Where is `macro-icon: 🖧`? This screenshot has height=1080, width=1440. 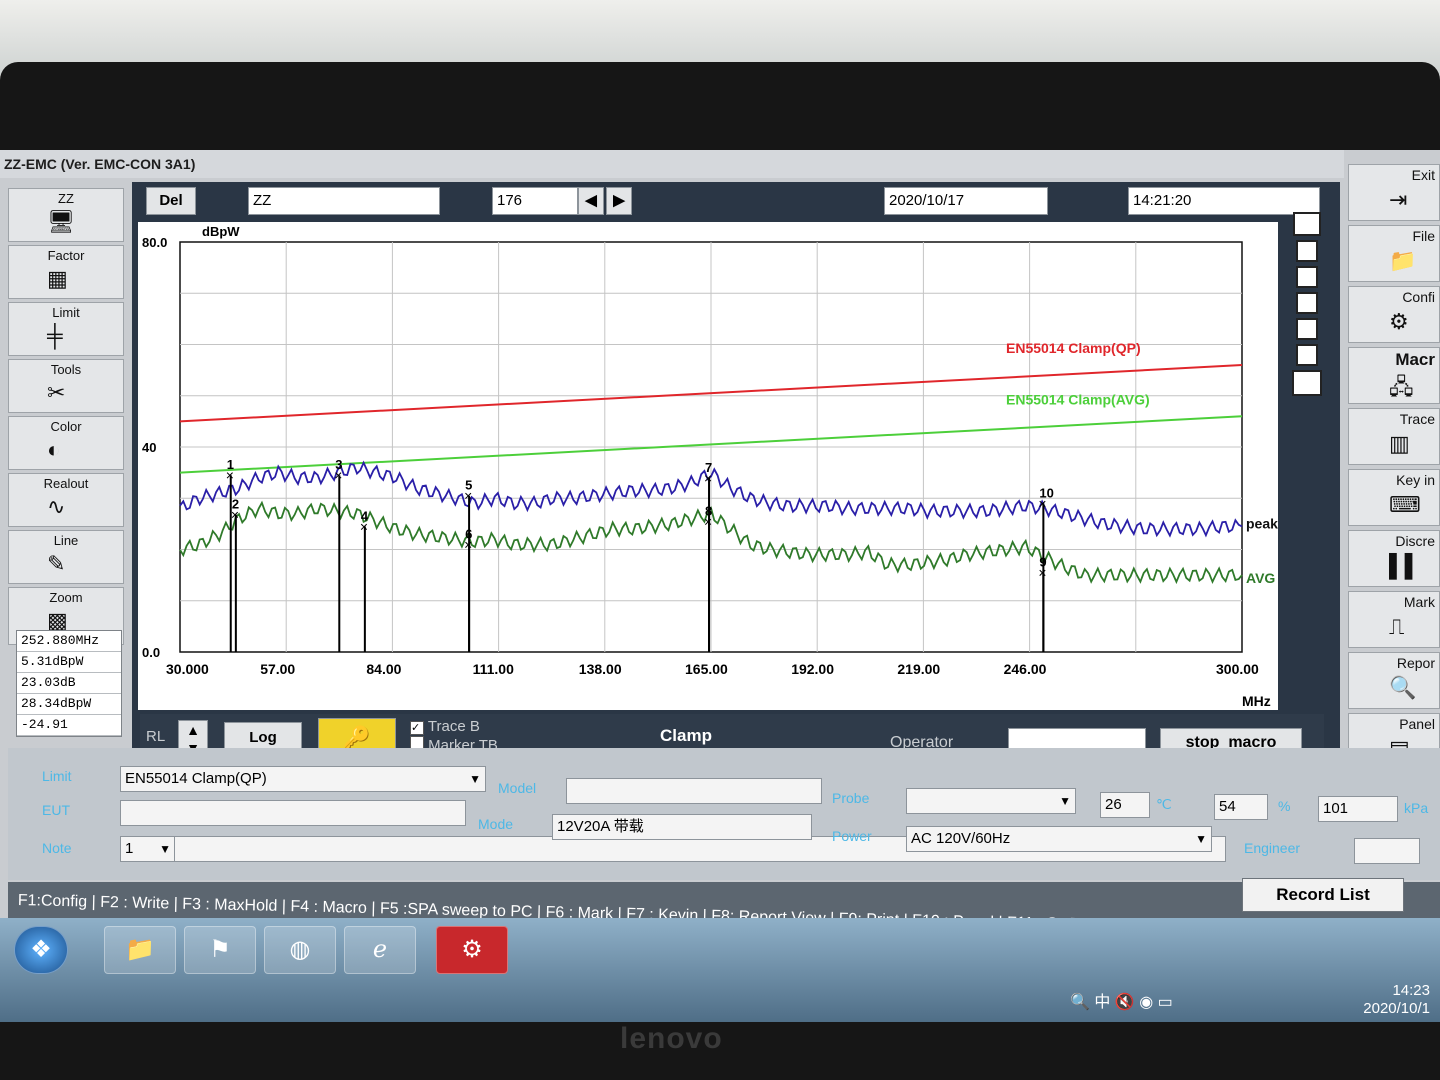
macro-icon: 🖧 is located at coordinates (1401, 386).